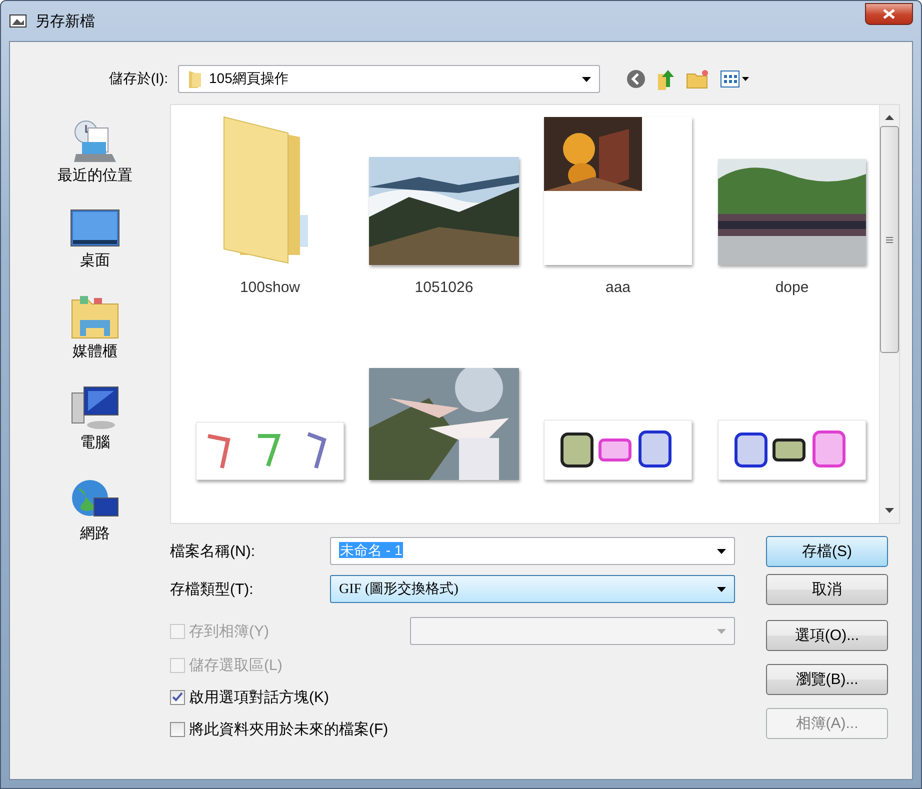  Describe the element at coordinates (213, 551) in the screenshot. I see `file-name-label: 檔案名稱(N):` at that location.